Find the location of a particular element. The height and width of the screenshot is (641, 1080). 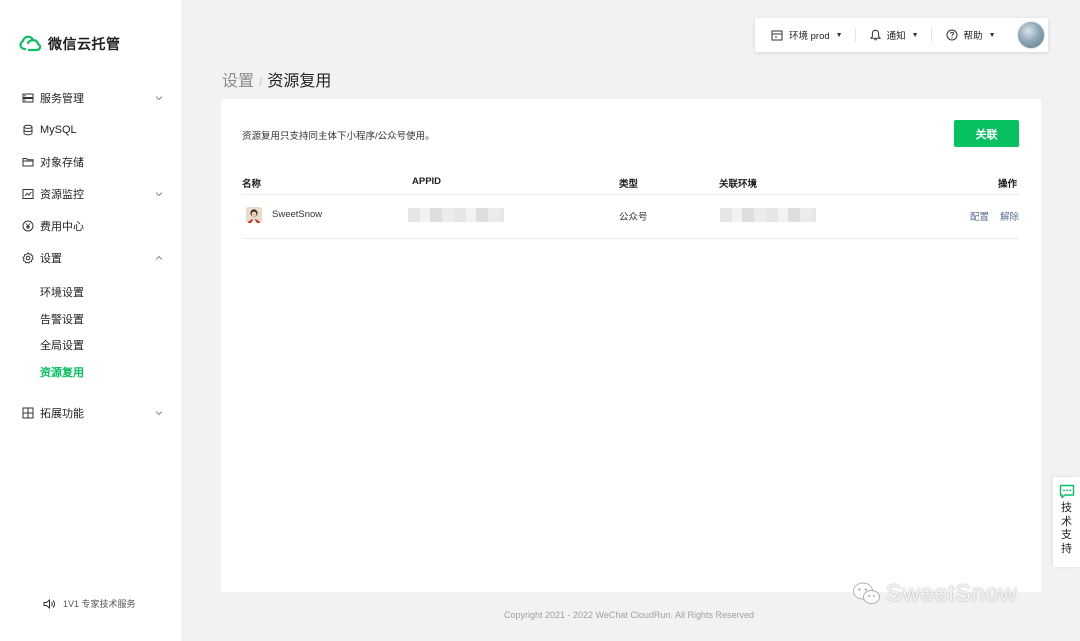

watermark: SweetSnow is located at coordinates (934, 594).